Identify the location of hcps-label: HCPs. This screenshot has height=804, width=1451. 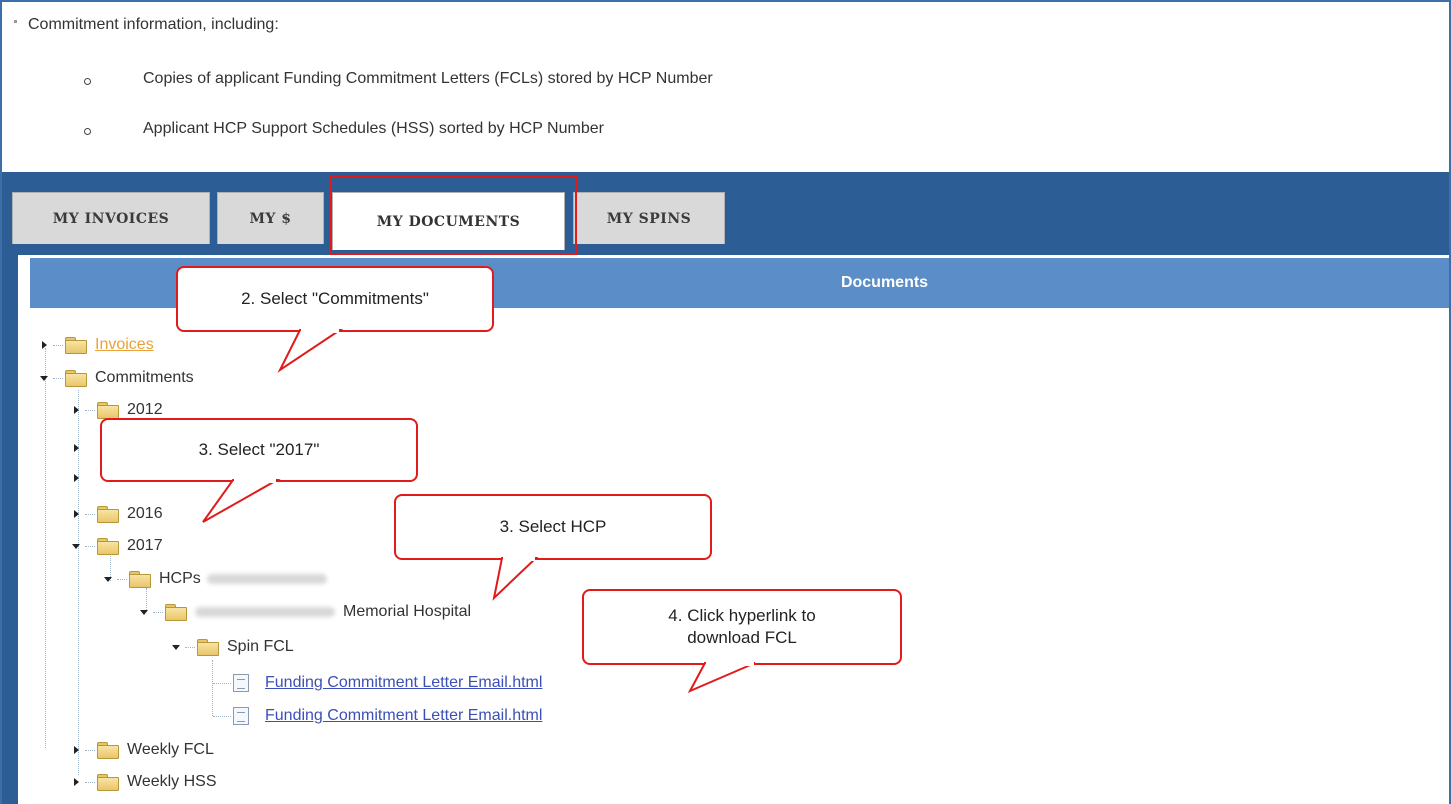
(180, 579).